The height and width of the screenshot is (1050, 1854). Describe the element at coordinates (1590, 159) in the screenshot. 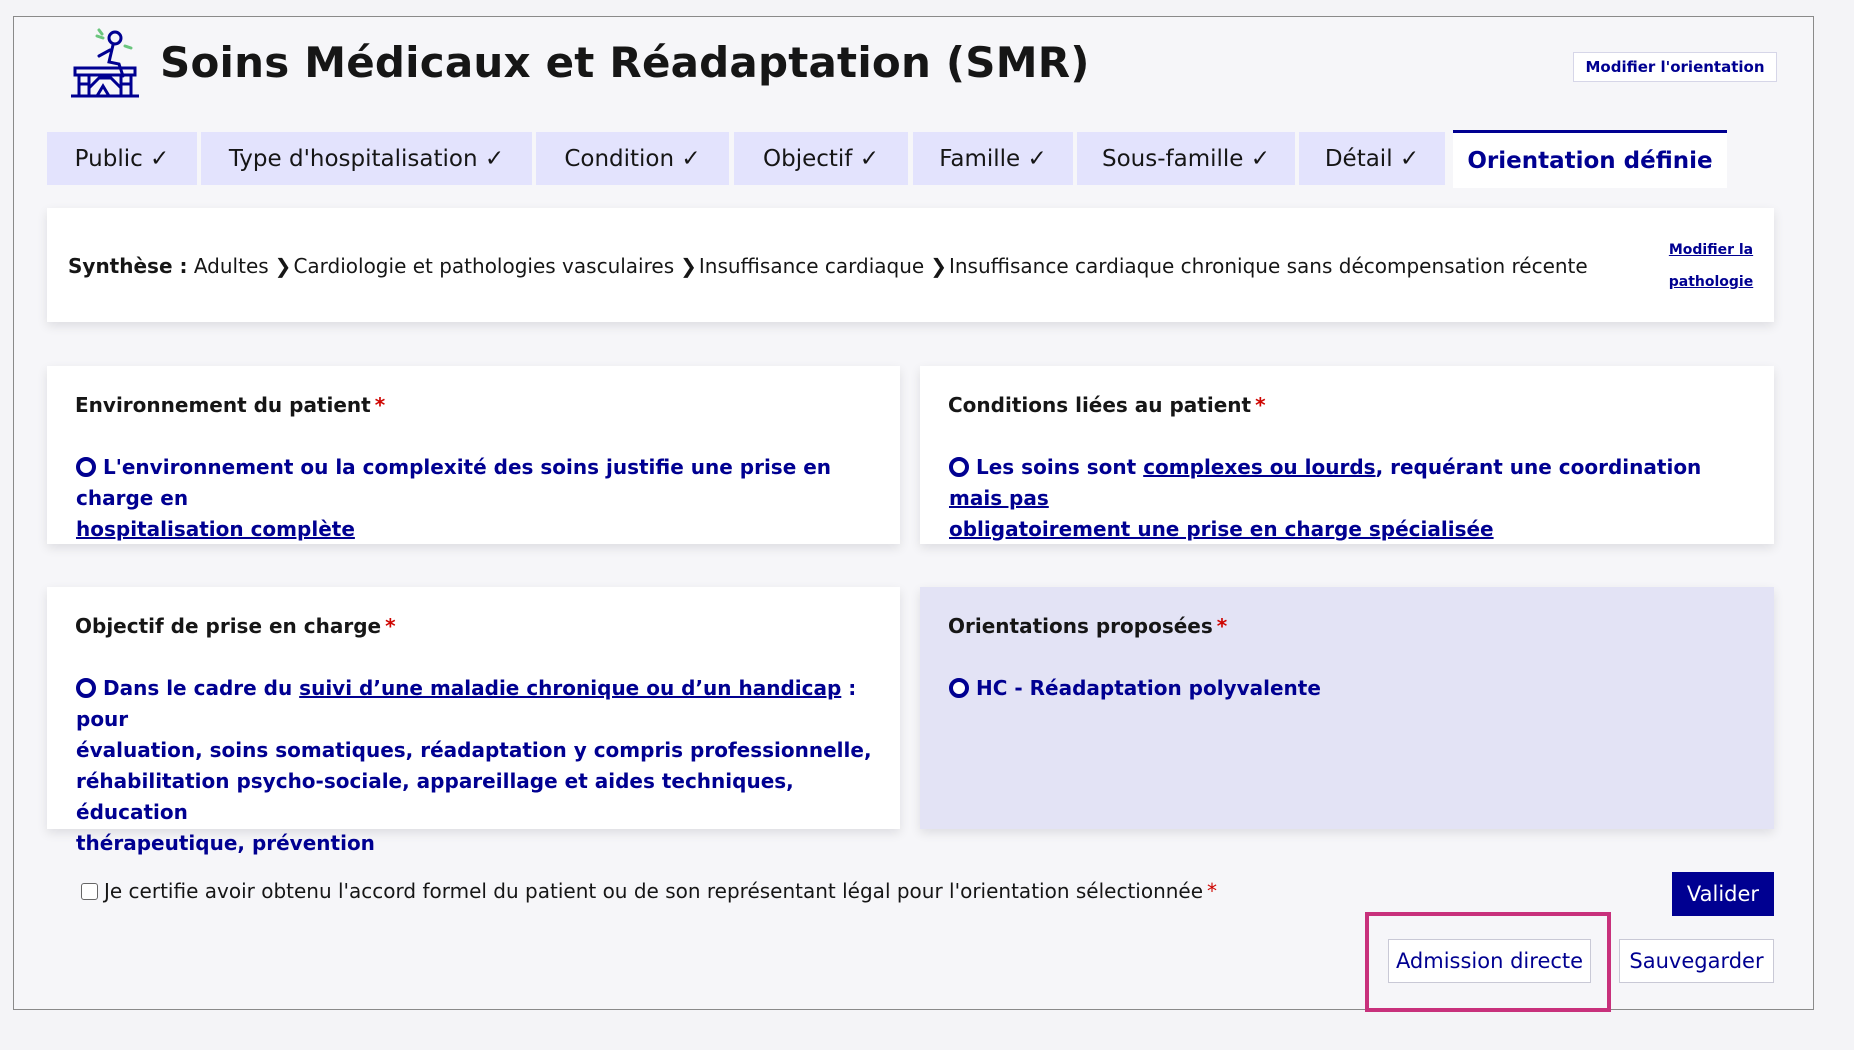

I see `tab-orientation-defined: Orientation définie` at that location.